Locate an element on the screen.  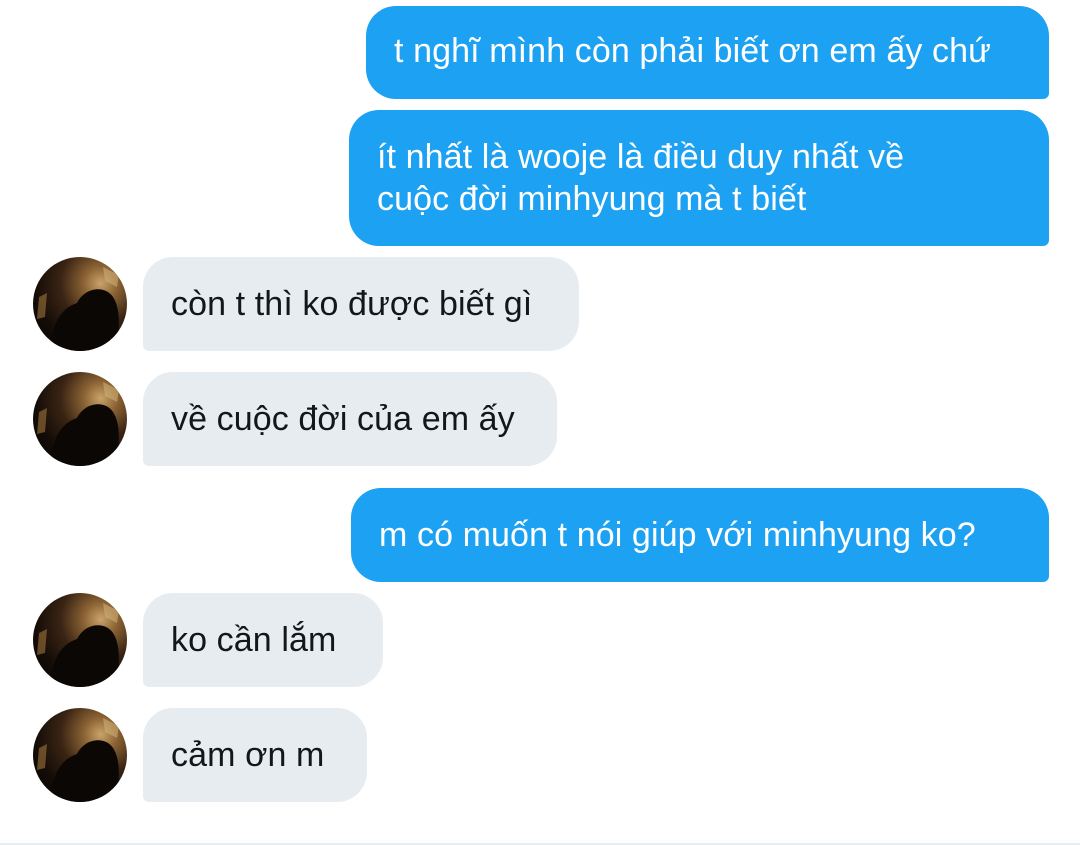
received-message-bubble: ko cần lắm is located at coordinates (263, 640).